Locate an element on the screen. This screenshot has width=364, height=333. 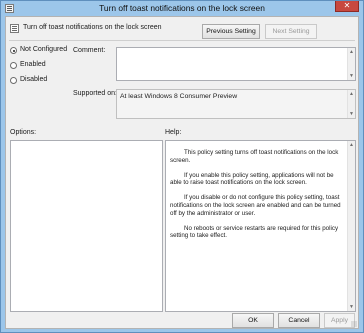
previous-setting-button: Previous Setting is located at coordinates (231, 31).